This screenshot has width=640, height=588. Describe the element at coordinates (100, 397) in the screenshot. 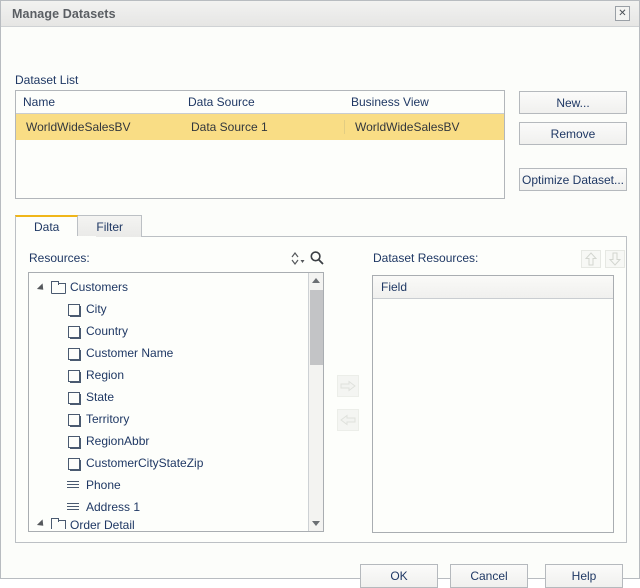

I see `tree-node-label: State` at that location.